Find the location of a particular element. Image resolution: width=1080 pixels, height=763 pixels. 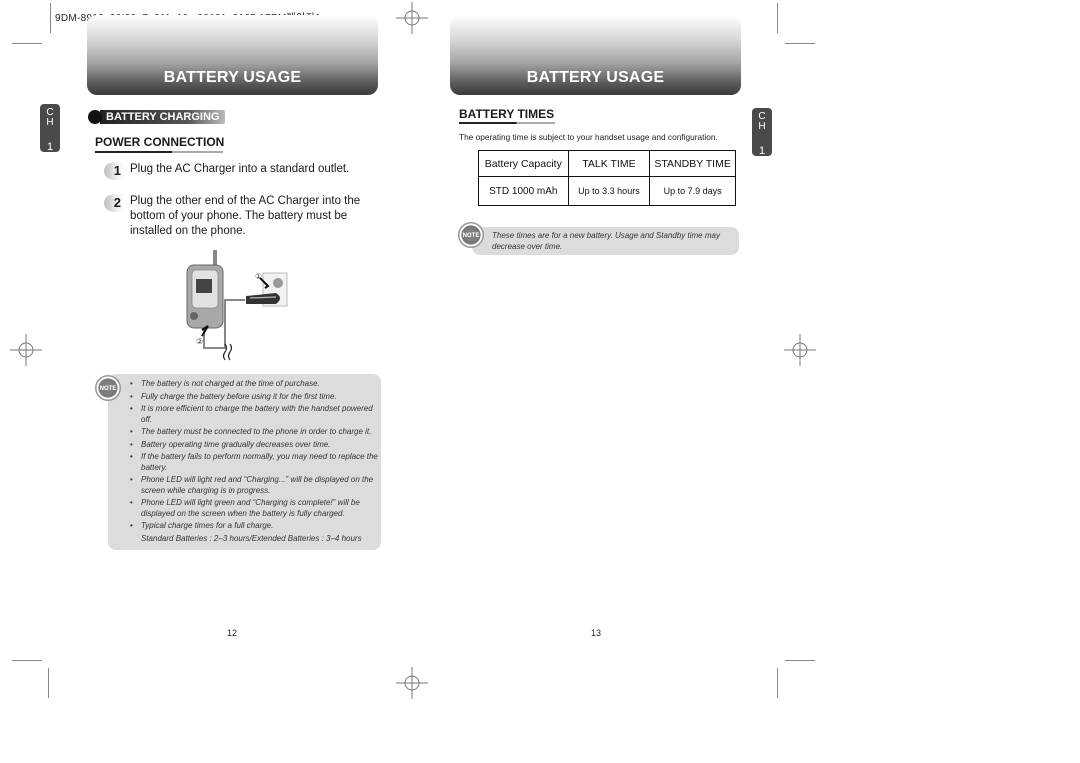

bullet-dot-icon is located at coordinates (95, 117).